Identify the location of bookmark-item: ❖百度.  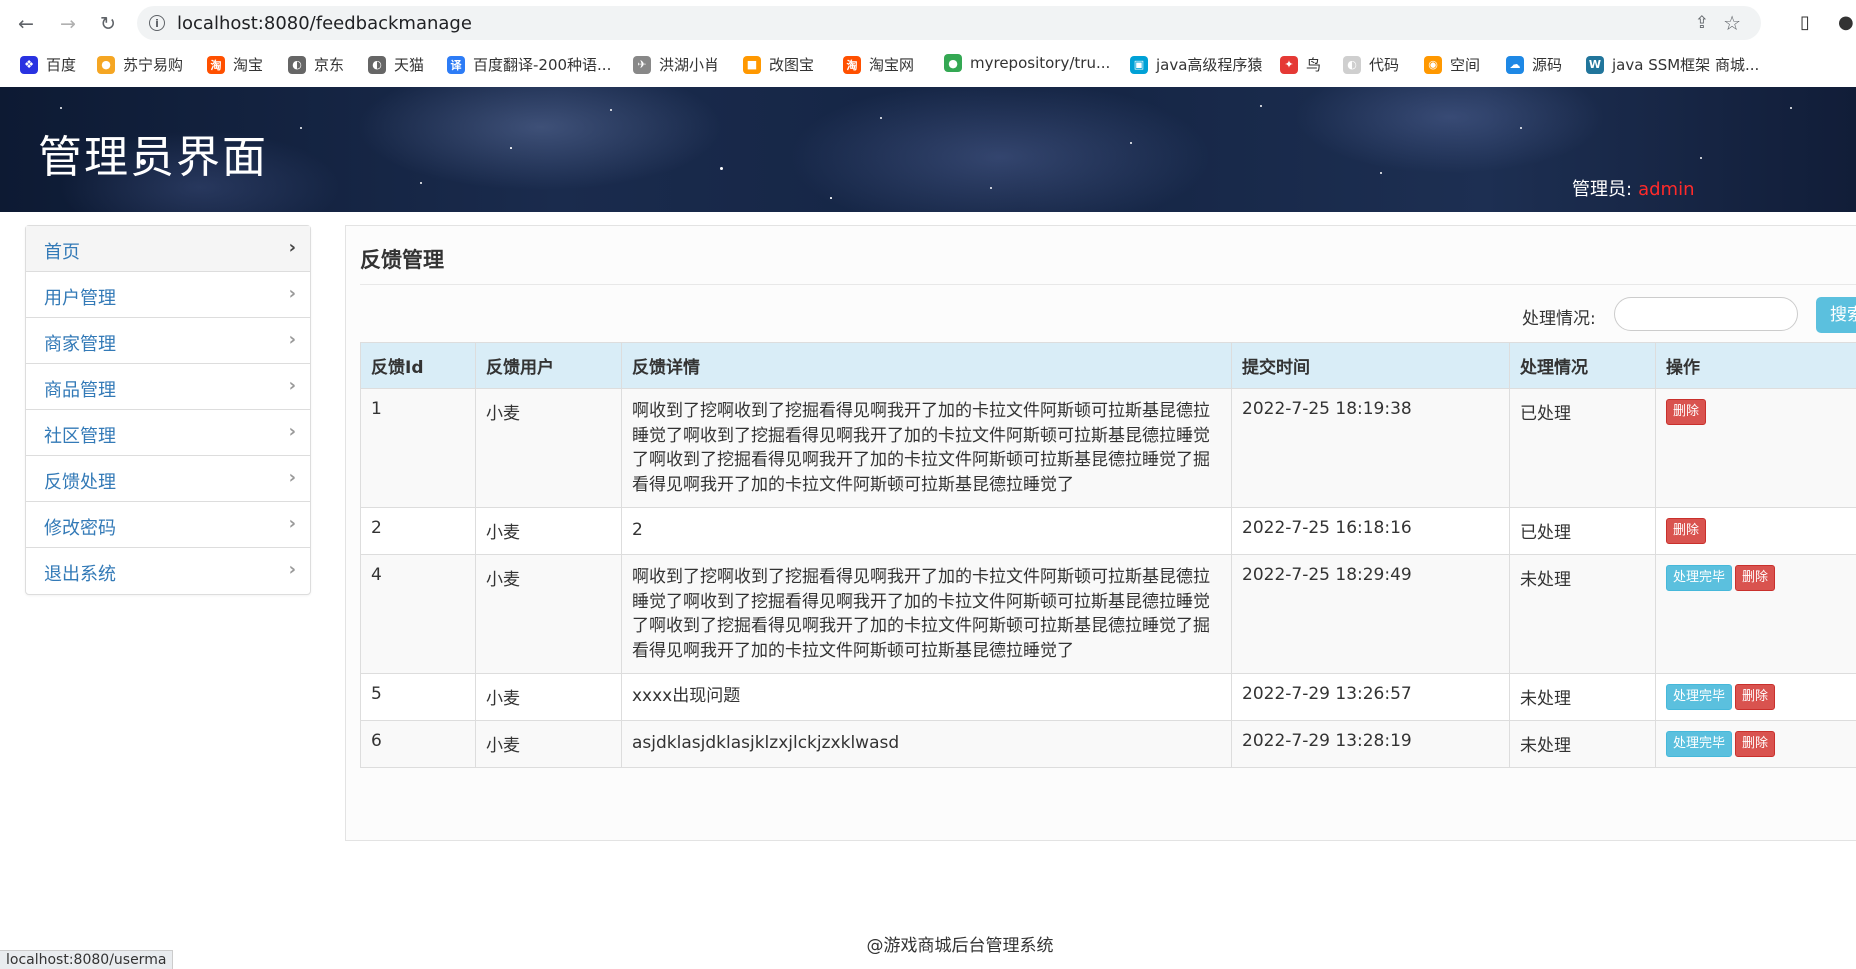
(48, 64).